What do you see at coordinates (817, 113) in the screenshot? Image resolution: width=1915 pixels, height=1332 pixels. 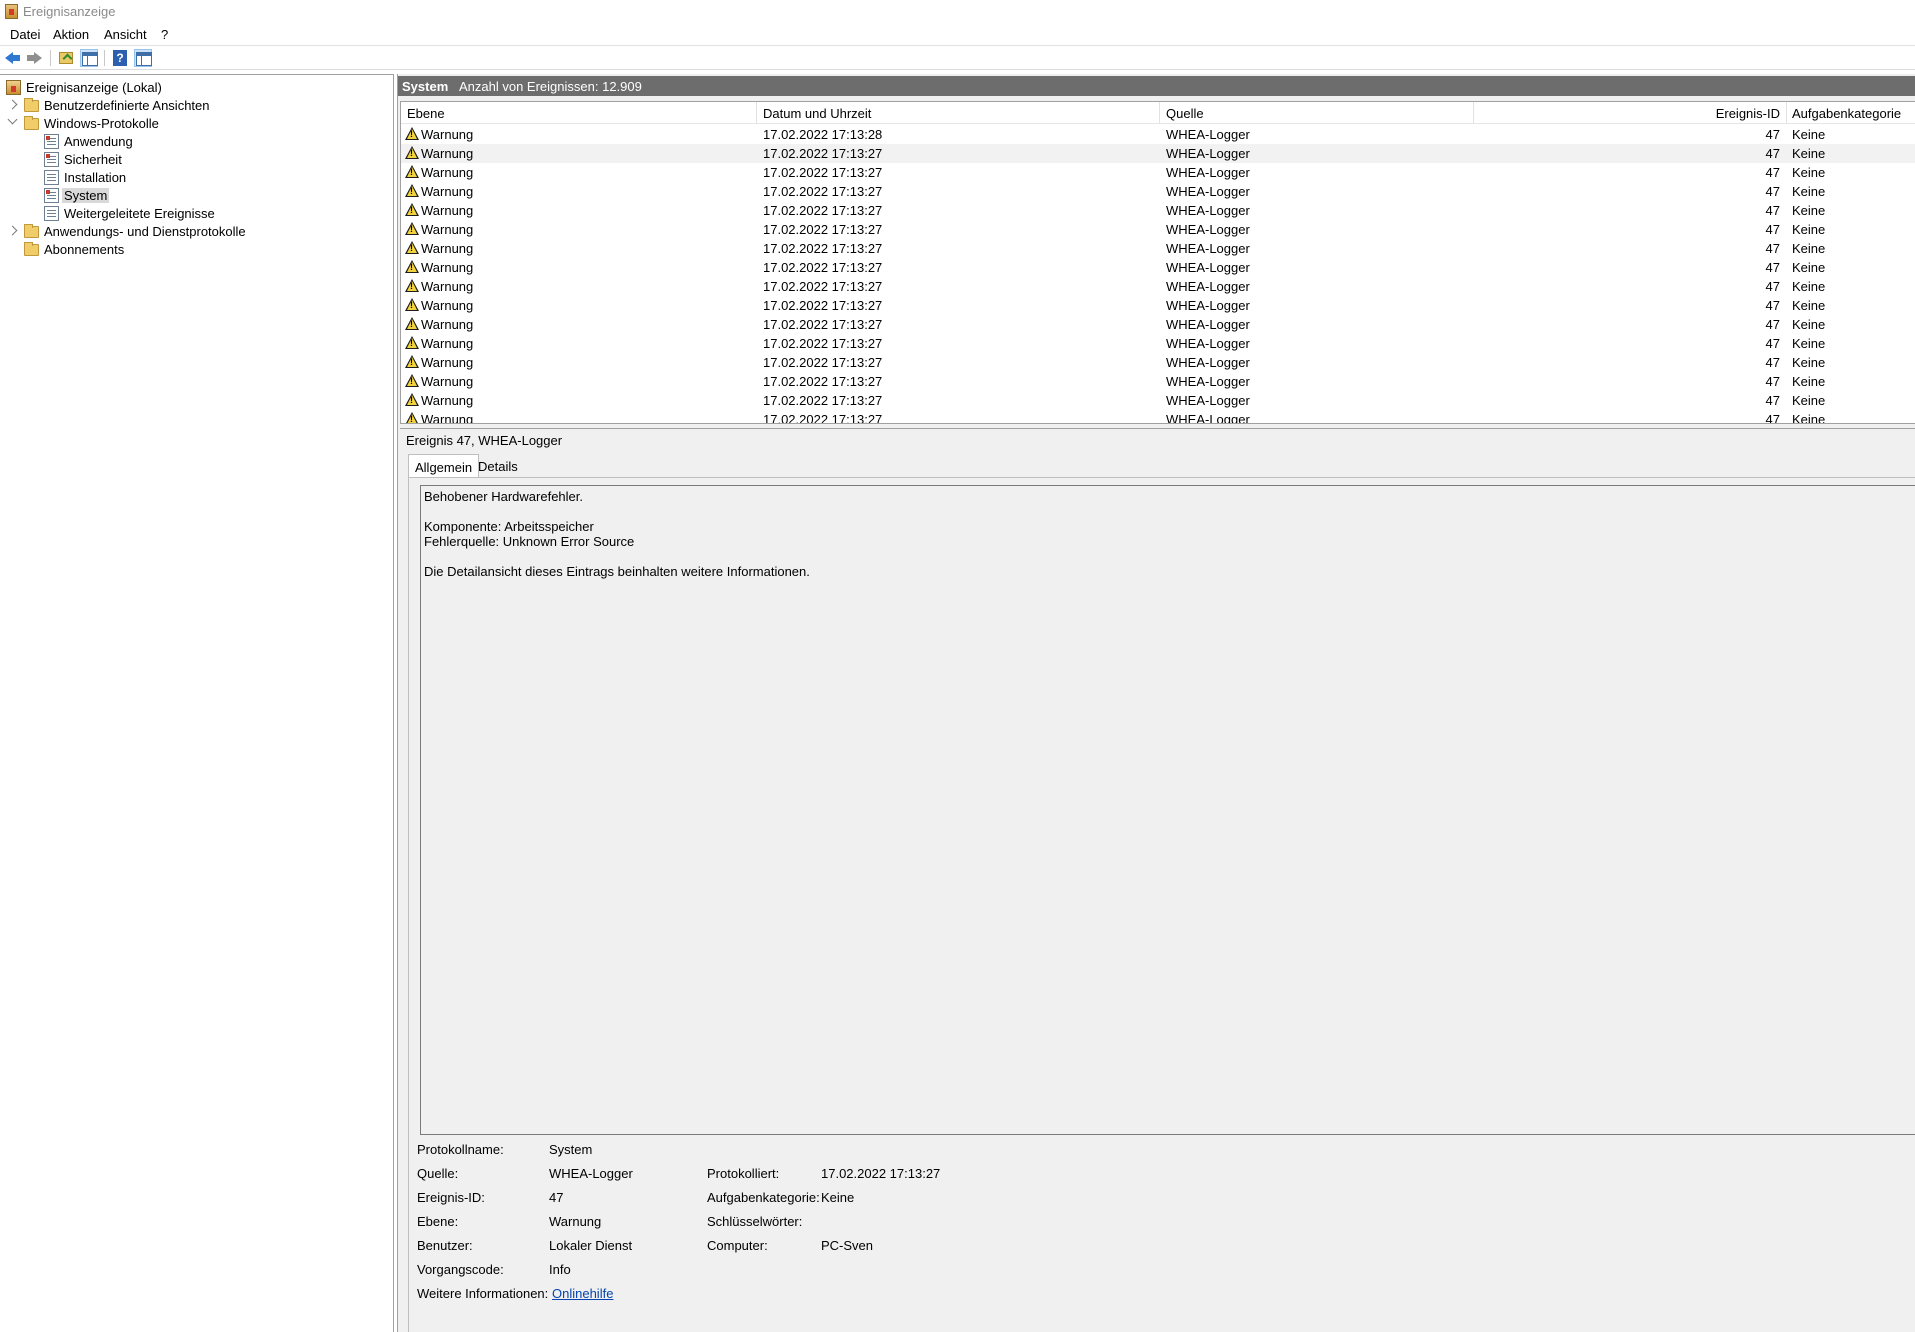 I see `column-header-datum: Datum und Uhrzeit` at bounding box center [817, 113].